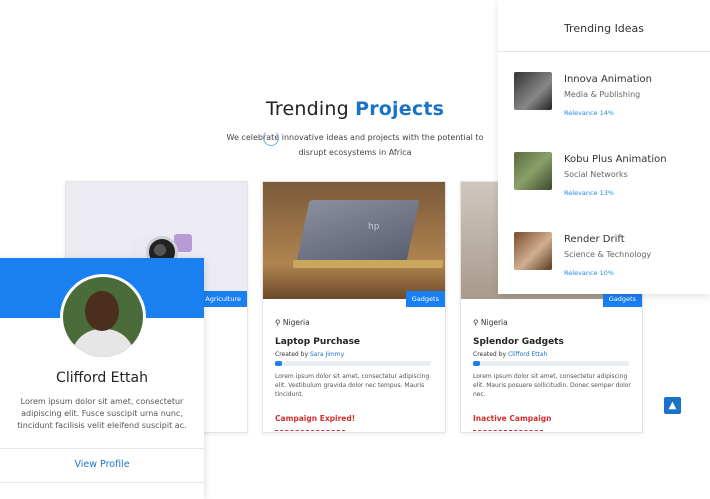  Describe the element at coordinates (271, 138) in the screenshot. I see `loading-spinner-icon` at that location.